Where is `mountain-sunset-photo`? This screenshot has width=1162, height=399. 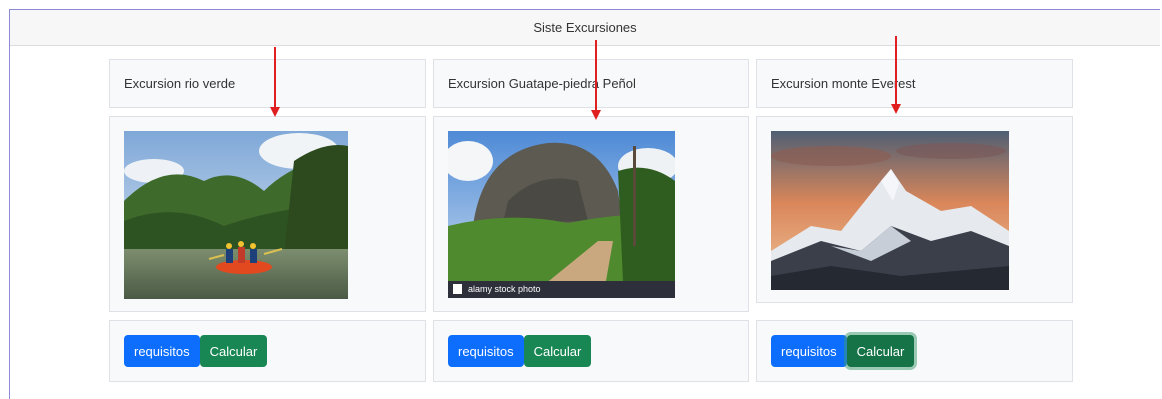 mountain-sunset-photo is located at coordinates (890, 210).